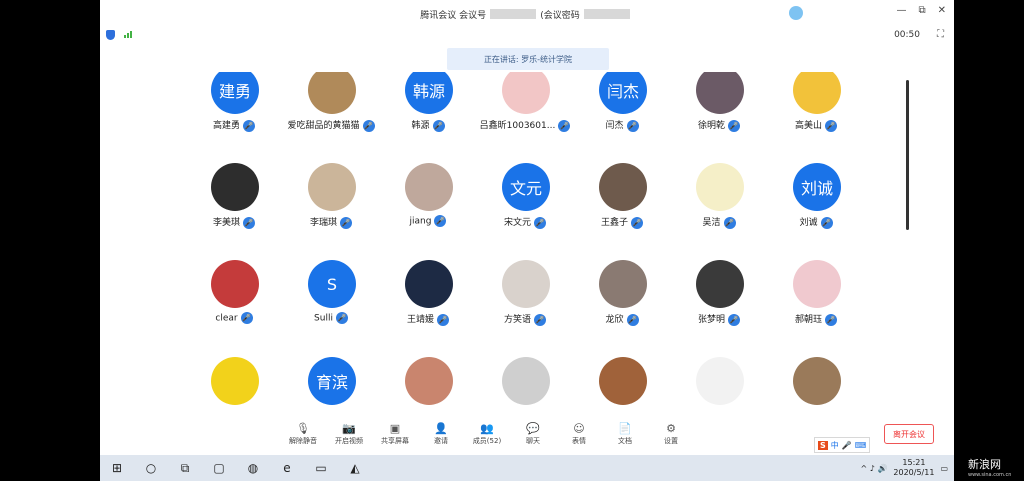  I want to click on participant-avatar: 建勇, so click(235, 93).